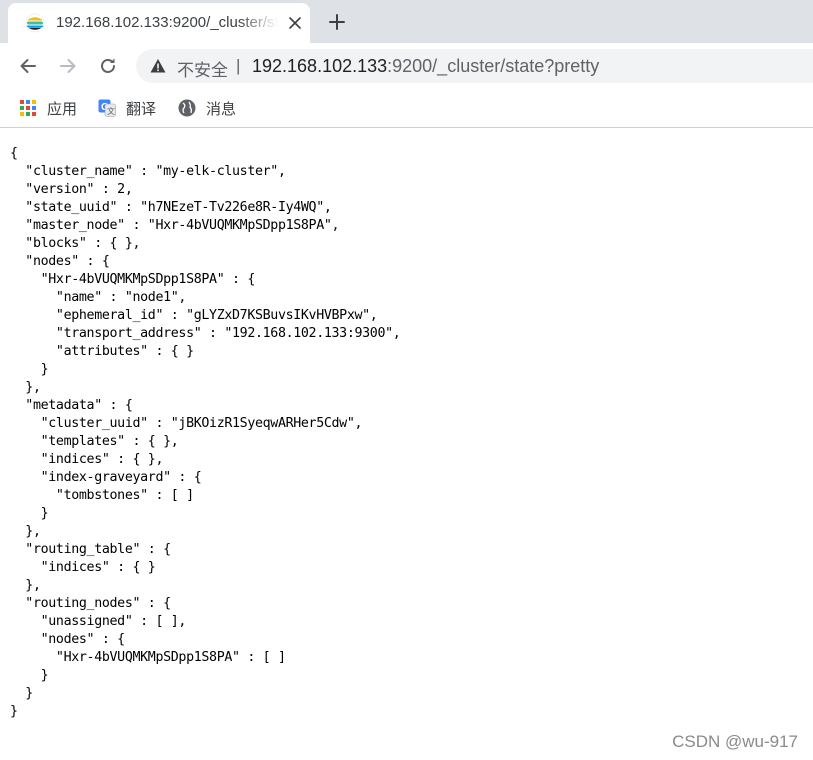  I want to click on bookmark-messages: 消息, so click(207, 108).